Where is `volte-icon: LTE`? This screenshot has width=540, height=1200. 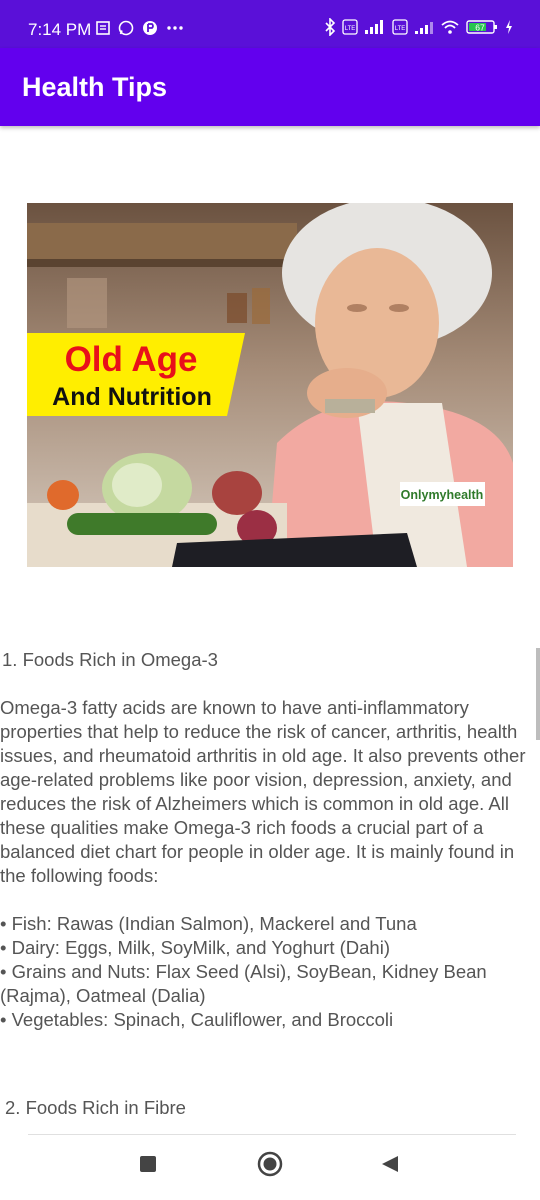
volte-icon: LTE is located at coordinates (350, 27).